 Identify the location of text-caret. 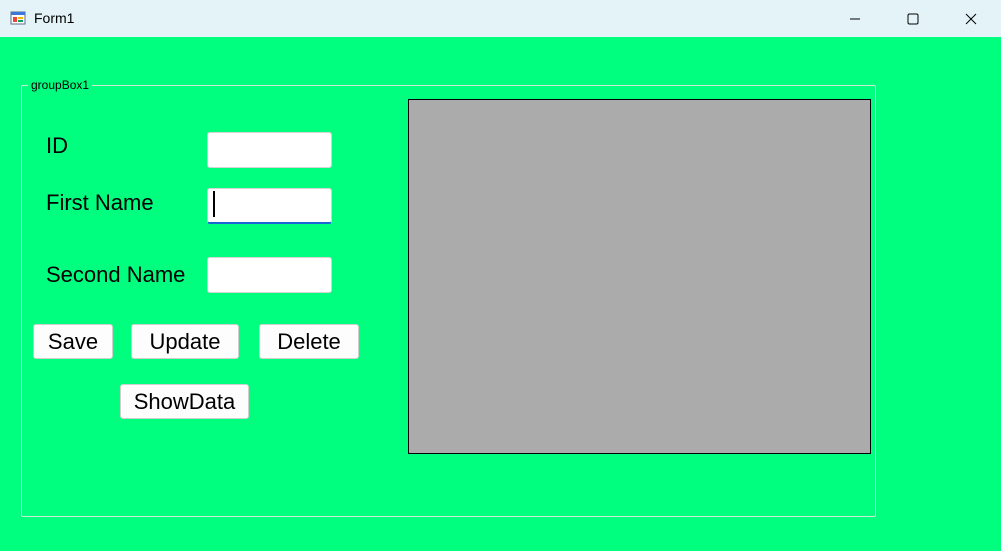
(214, 204).